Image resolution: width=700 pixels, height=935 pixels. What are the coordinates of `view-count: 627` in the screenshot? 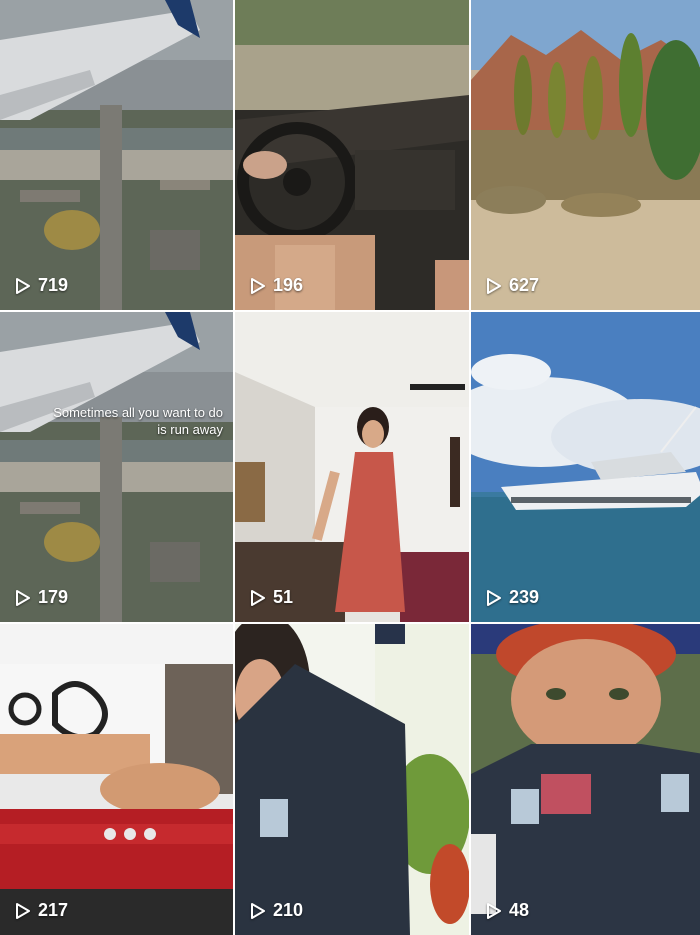 It's located at (512, 285).